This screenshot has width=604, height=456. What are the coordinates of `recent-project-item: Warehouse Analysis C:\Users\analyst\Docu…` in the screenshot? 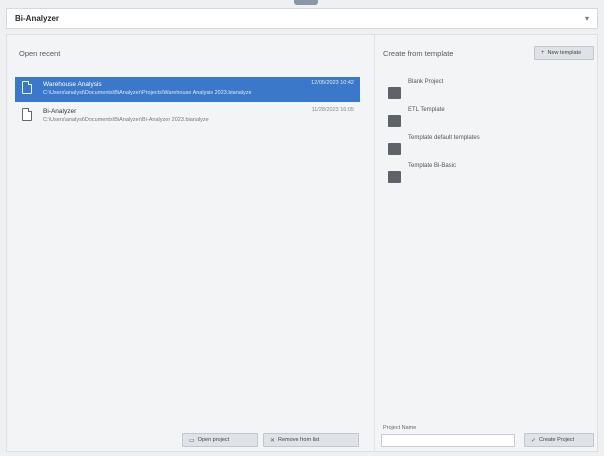 It's located at (187, 89).